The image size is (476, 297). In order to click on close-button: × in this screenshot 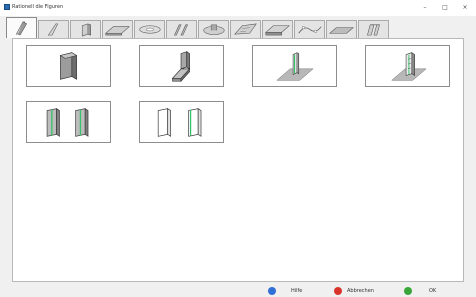, I will do `click(465, 7)`.